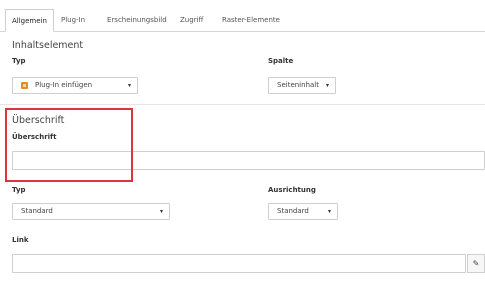 This screenshot has height=282, width=485. I want to click on tab-label: Raster-Elemente, so click(251, 20).